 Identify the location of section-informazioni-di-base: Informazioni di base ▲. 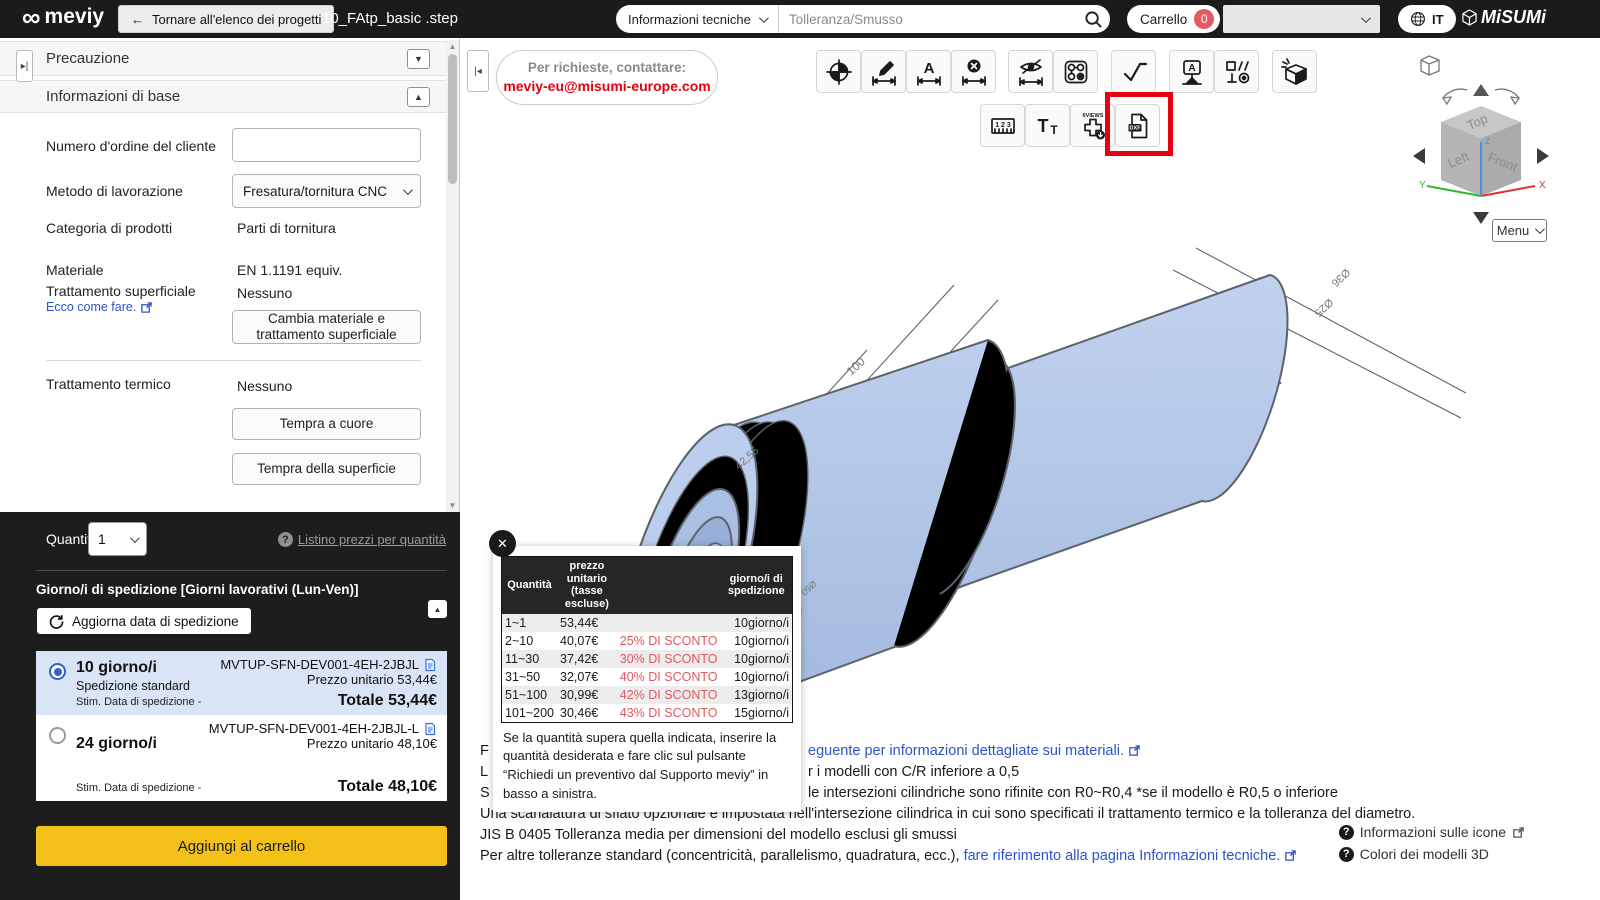
(223, 96).